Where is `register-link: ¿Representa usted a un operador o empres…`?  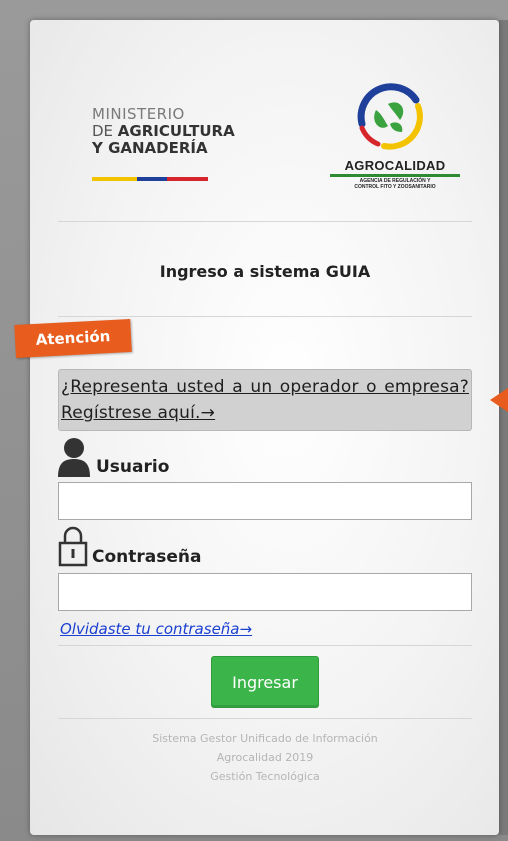
register-link: ¿Representa usted a un operador o empres… is located at coordinates (265, 400).